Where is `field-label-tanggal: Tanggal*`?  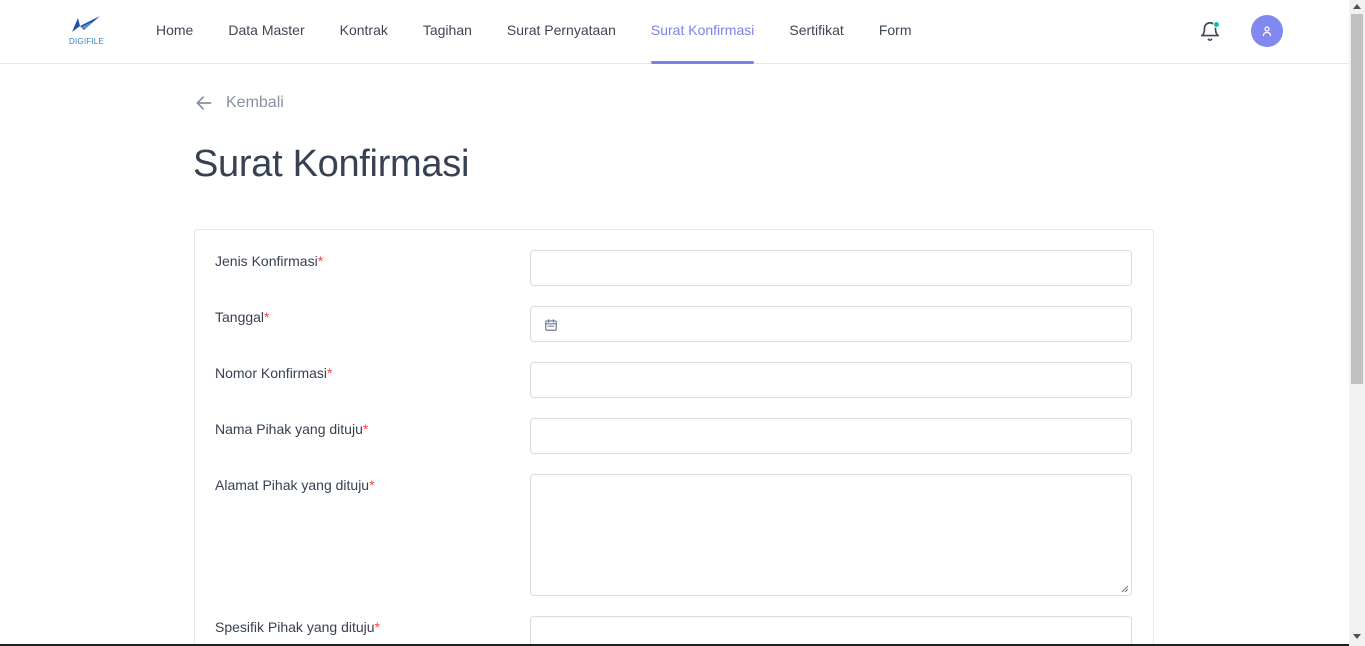 field-label-tanggal: Tanggal* is located at coordinates (242, 317).